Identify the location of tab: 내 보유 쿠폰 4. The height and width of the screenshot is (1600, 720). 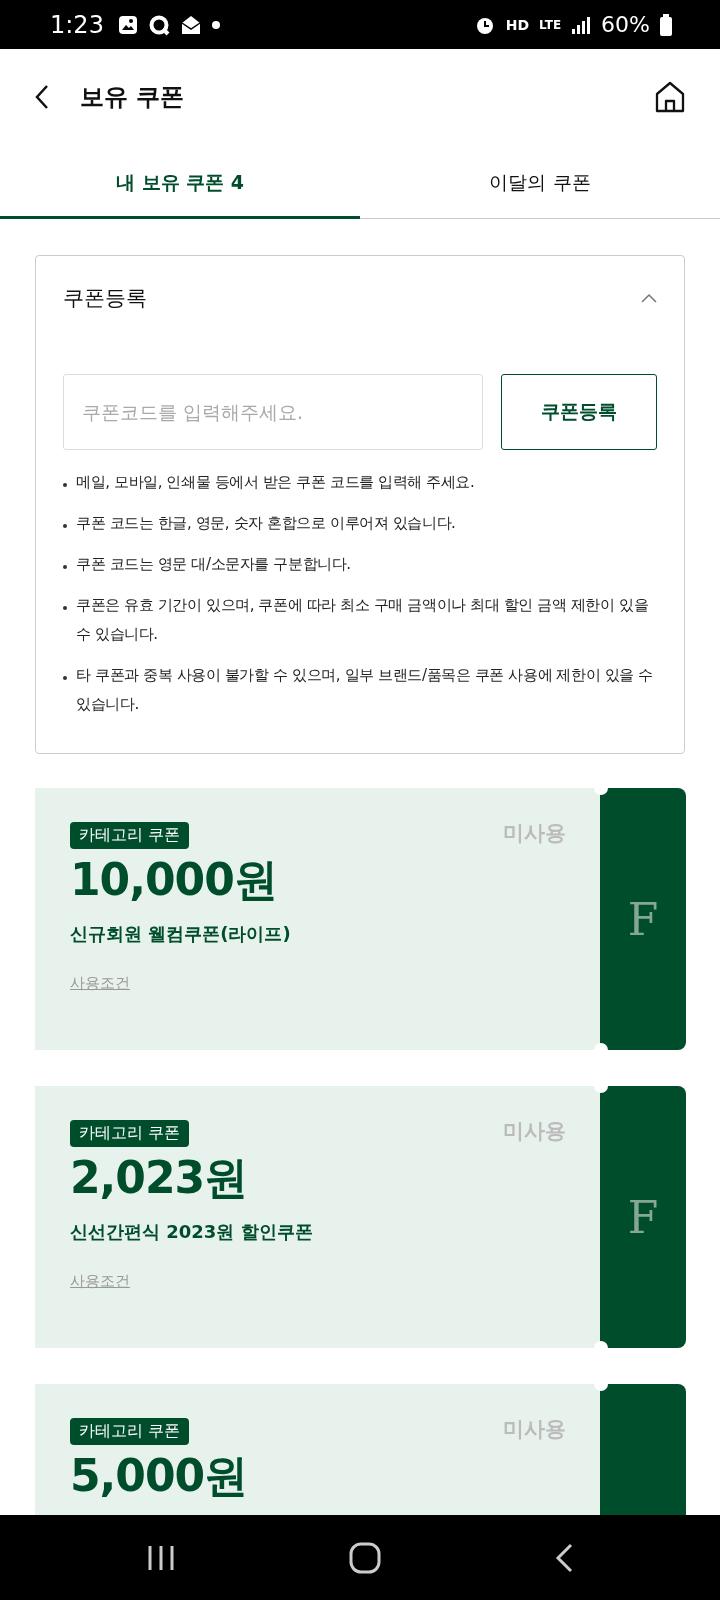
(180, 184).